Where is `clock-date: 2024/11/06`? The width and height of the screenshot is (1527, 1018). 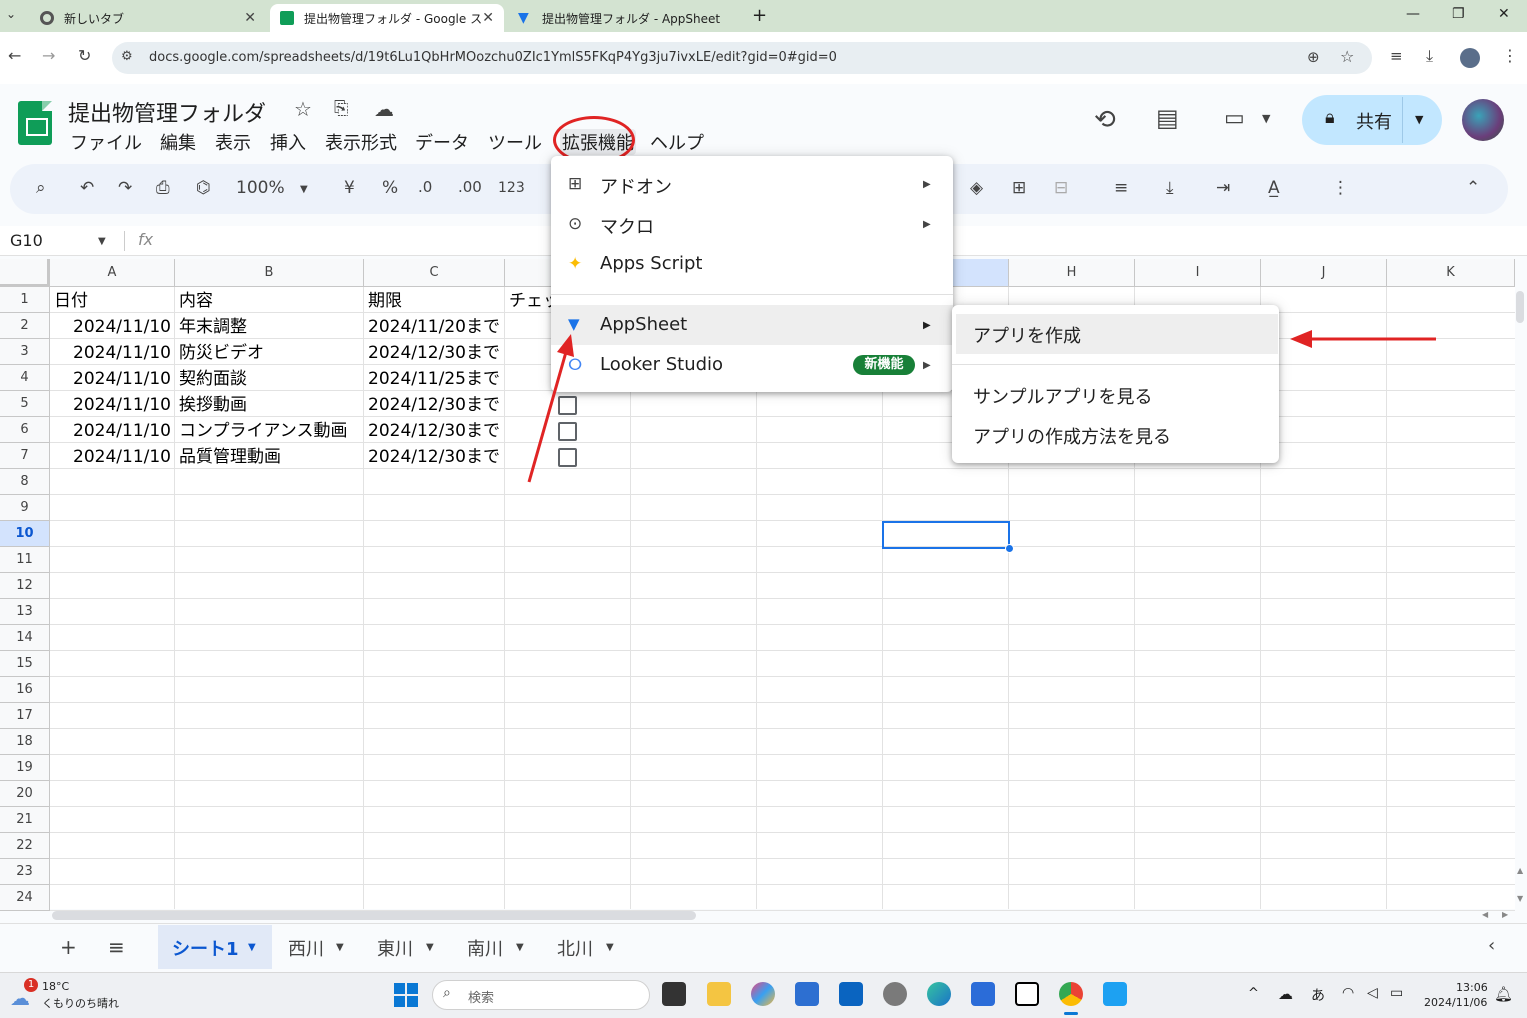
clock-date: 2024/11/06 is located at coordinates (1455, 1002).